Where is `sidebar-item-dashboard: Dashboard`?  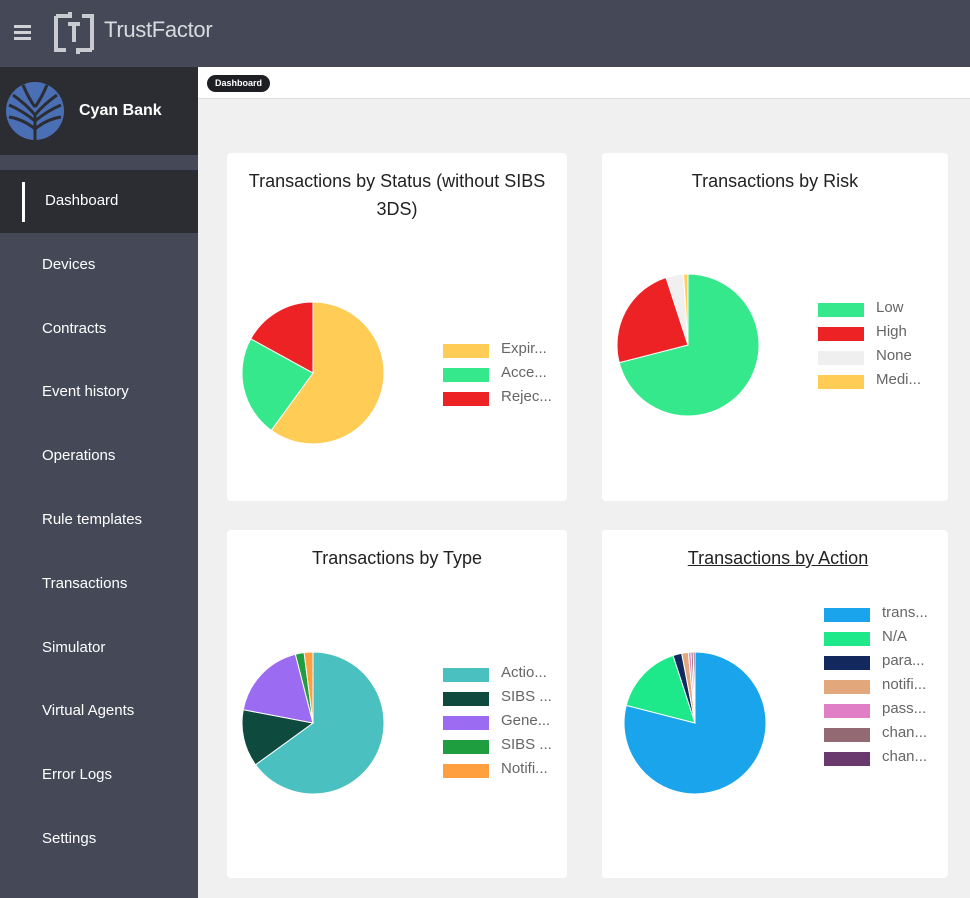 sidebar-item-dashboard: Dashboard is located at coordinates (99, 201).